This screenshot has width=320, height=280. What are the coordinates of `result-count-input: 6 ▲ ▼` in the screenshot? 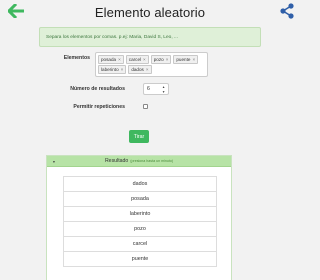 It's located at (156, 89).